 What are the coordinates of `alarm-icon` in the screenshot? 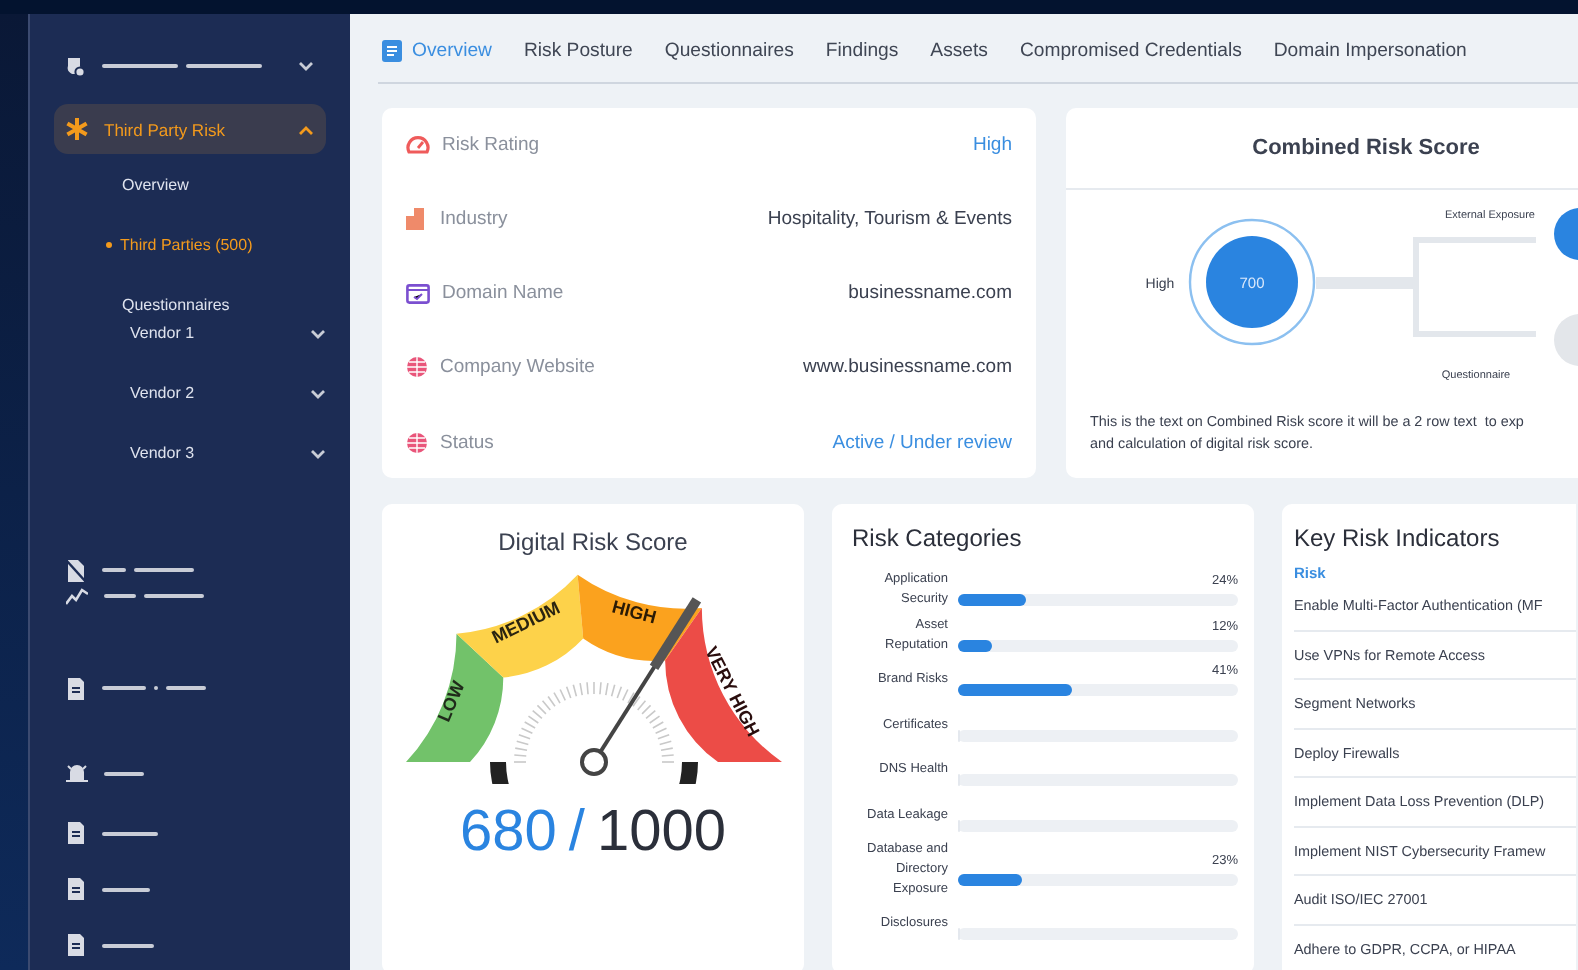 It's located at (77, 773).